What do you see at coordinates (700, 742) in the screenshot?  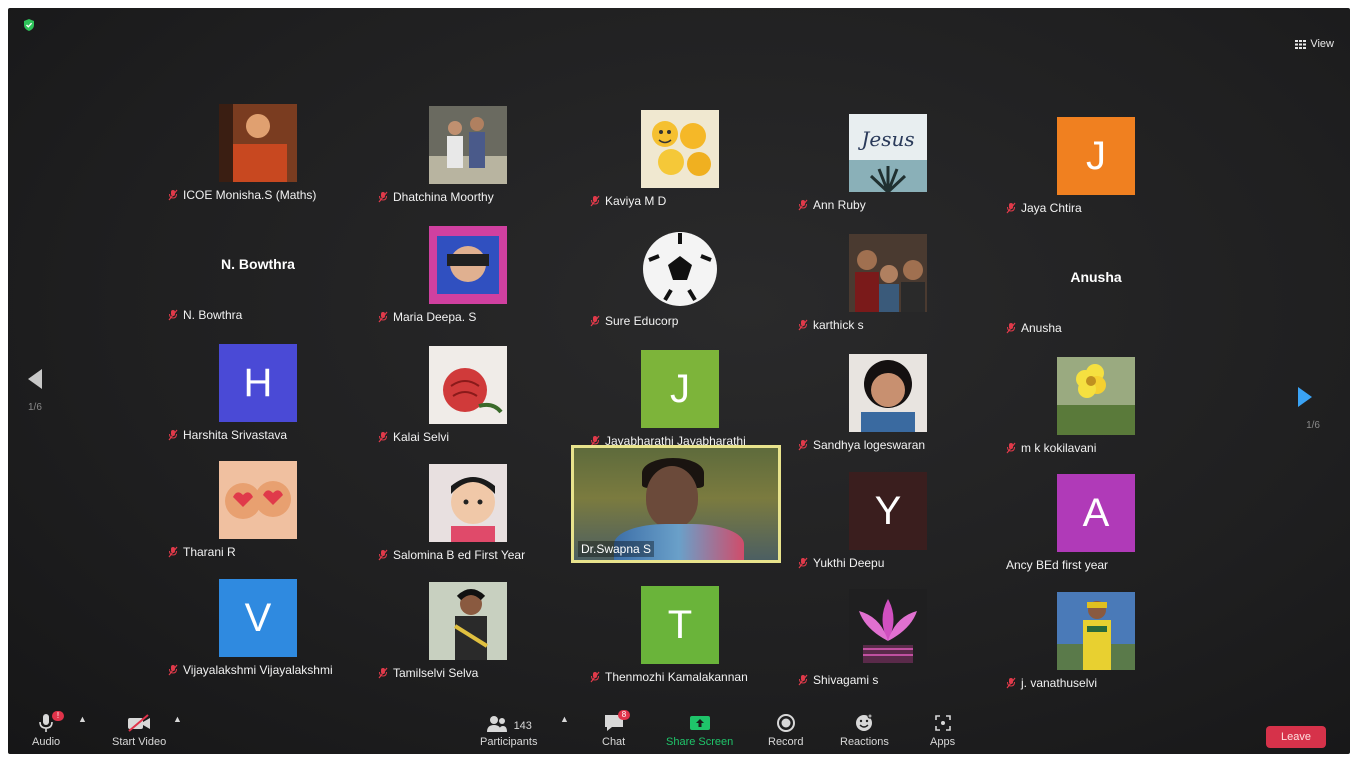 I see `share-screen-label: Share Screen` at bounding box center [700, 742].